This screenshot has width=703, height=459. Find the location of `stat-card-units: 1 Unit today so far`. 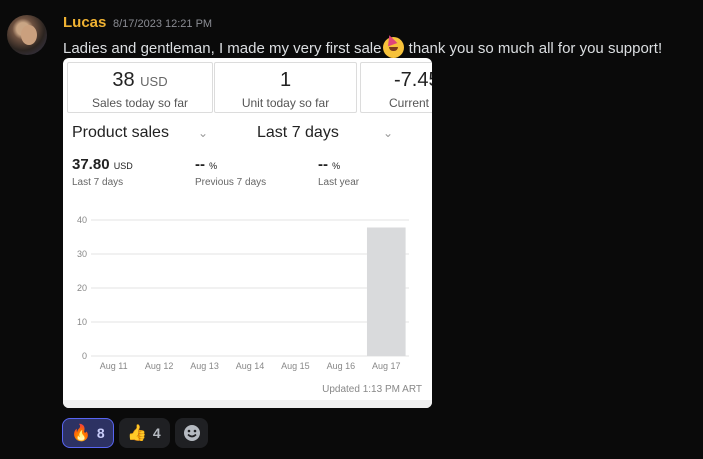

stat-card-units: 1 Unit today so far is located at coordinates (285, 87).